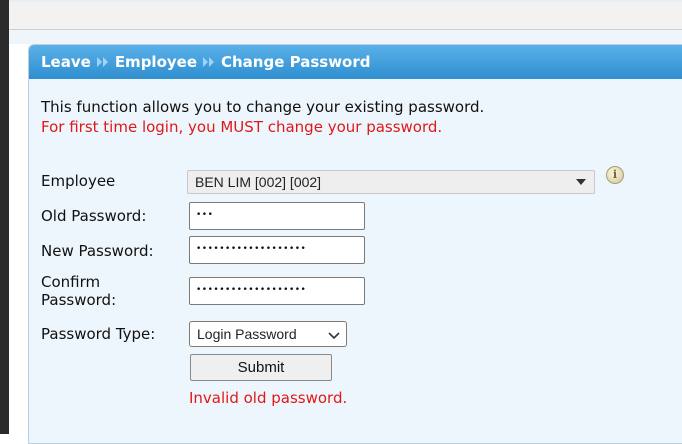  What do you see at coordinates (247, 334) in the screenshot?
I see `password-type-value: Login Password` at bounding box center [247, 334].